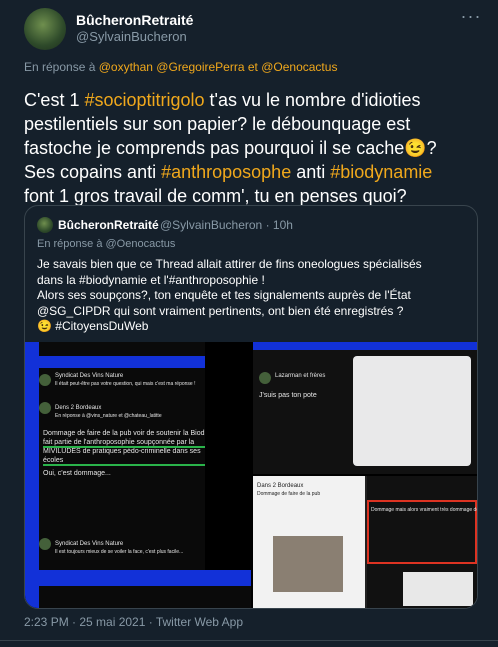 The height and width of the screenshot is (647, 498). What do you see at coordinates (312, 100) in the screenshot?
I see `tweet-text-part: t'as vu le nombre d'idioties` at bounding box center [312, 100].